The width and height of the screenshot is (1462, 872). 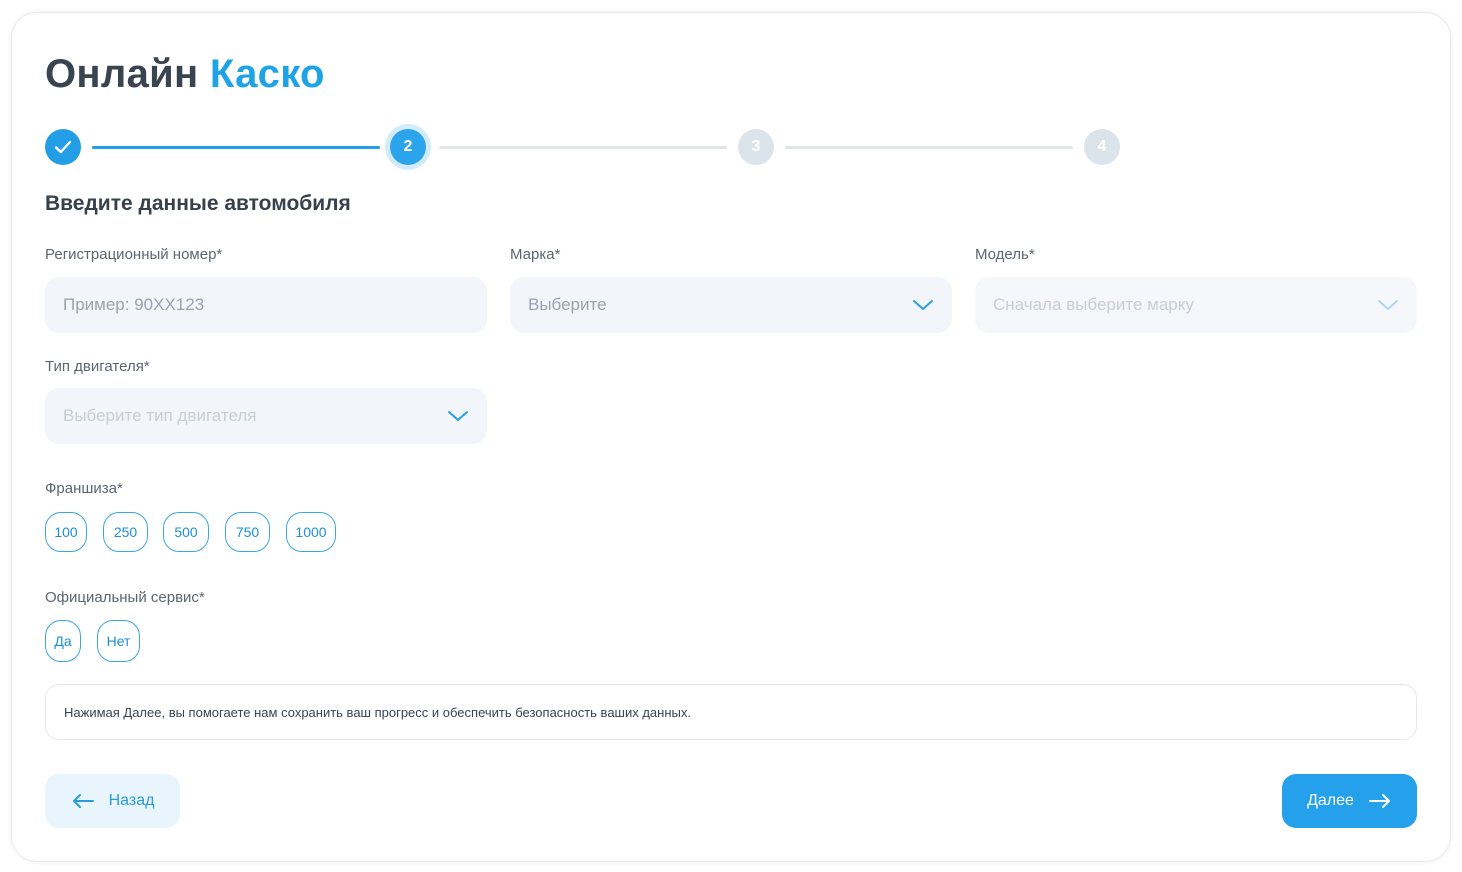 What do you see at coordinates (186, 532) in the screenshot?
I see `franchise-option-500: 500` at bounding box center [186, 532].